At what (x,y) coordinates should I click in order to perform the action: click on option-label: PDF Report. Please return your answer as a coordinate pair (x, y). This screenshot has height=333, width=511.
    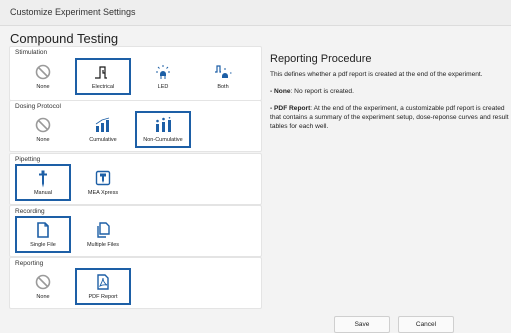
    Looking at the image, I should click on (103, 297).